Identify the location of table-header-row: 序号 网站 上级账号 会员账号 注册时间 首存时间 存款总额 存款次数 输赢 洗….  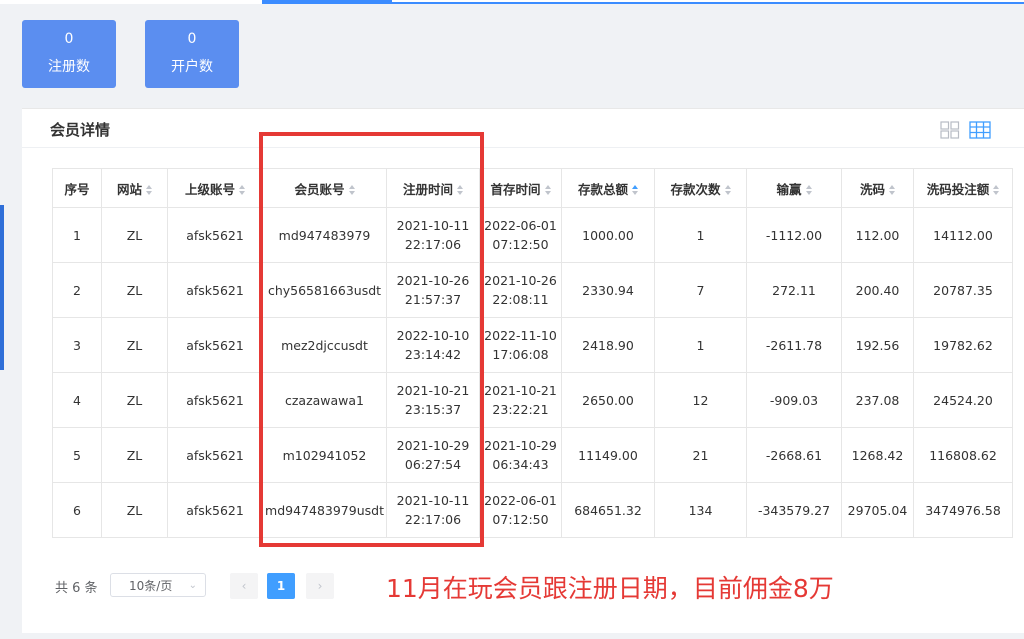
(532, 188).